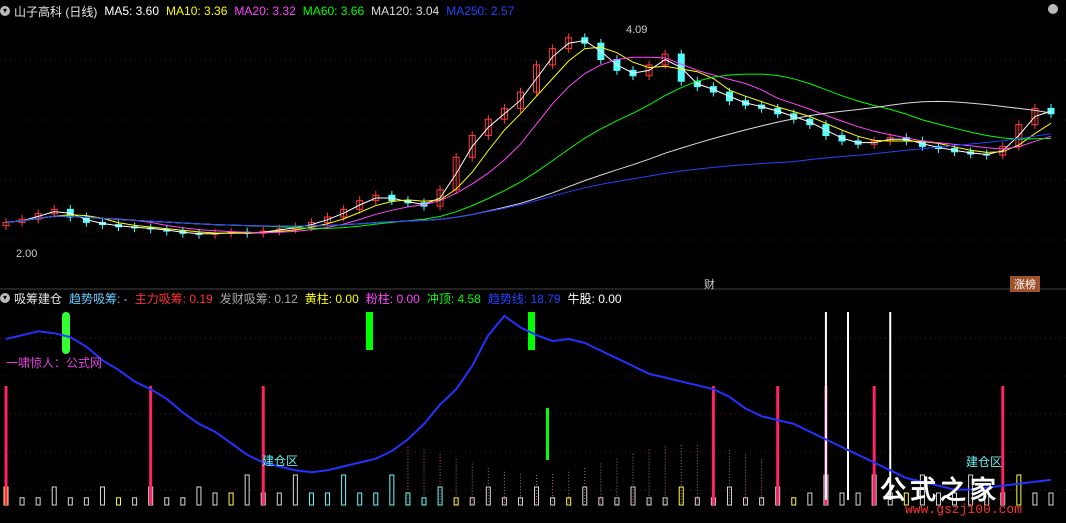 The image size is (1066, 523). Describe the element at coordinates (197, 11) in the screenshot. I see `ma10-label: MA10: 3.36` at that location.